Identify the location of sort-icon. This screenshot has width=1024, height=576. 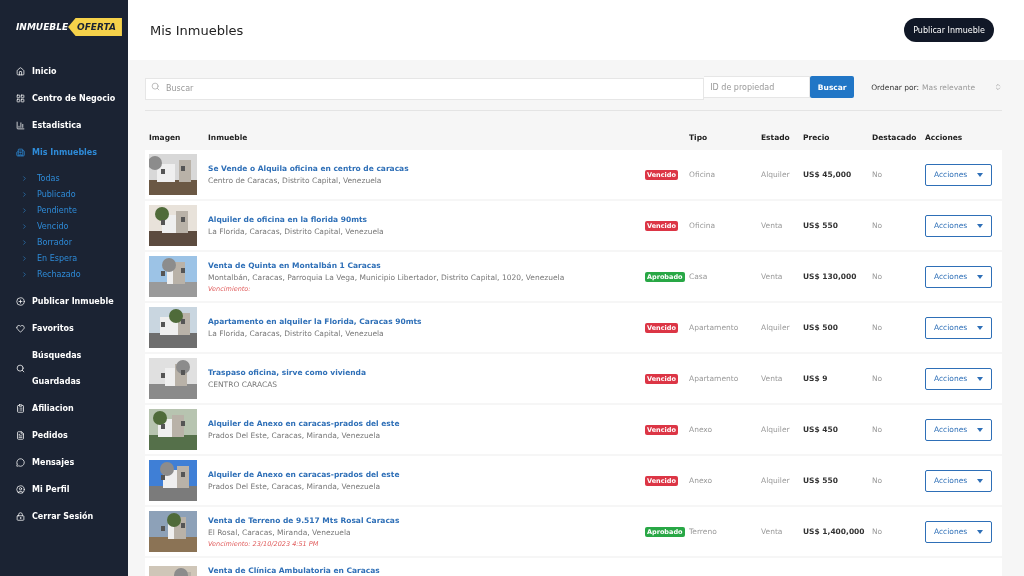
(998, 87).